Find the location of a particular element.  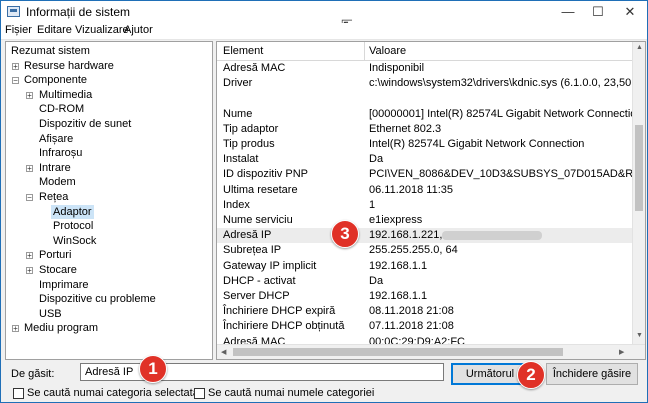

table-row: Nume serviciu e1iexpress is located at coordinates (425, 220).